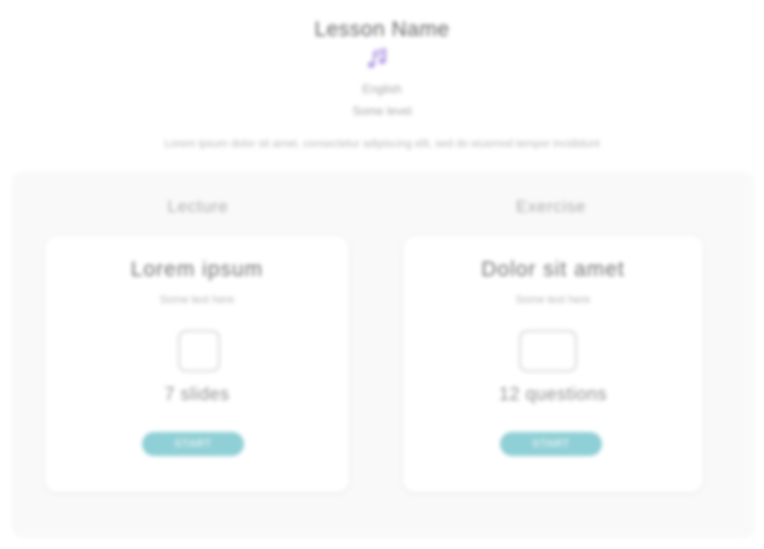  Describe the element at coordinates (553, 269) in the screenshot. I see `exercise-card-title: Dolor sit amet` at that location.